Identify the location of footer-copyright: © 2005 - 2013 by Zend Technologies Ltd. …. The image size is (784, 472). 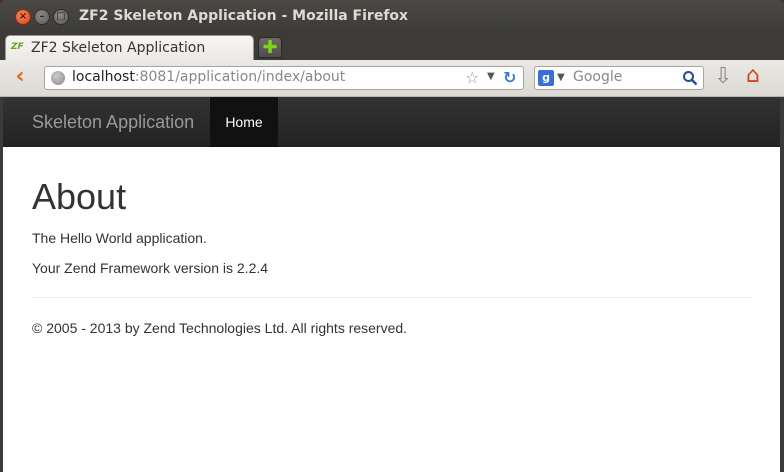
(220, 328).